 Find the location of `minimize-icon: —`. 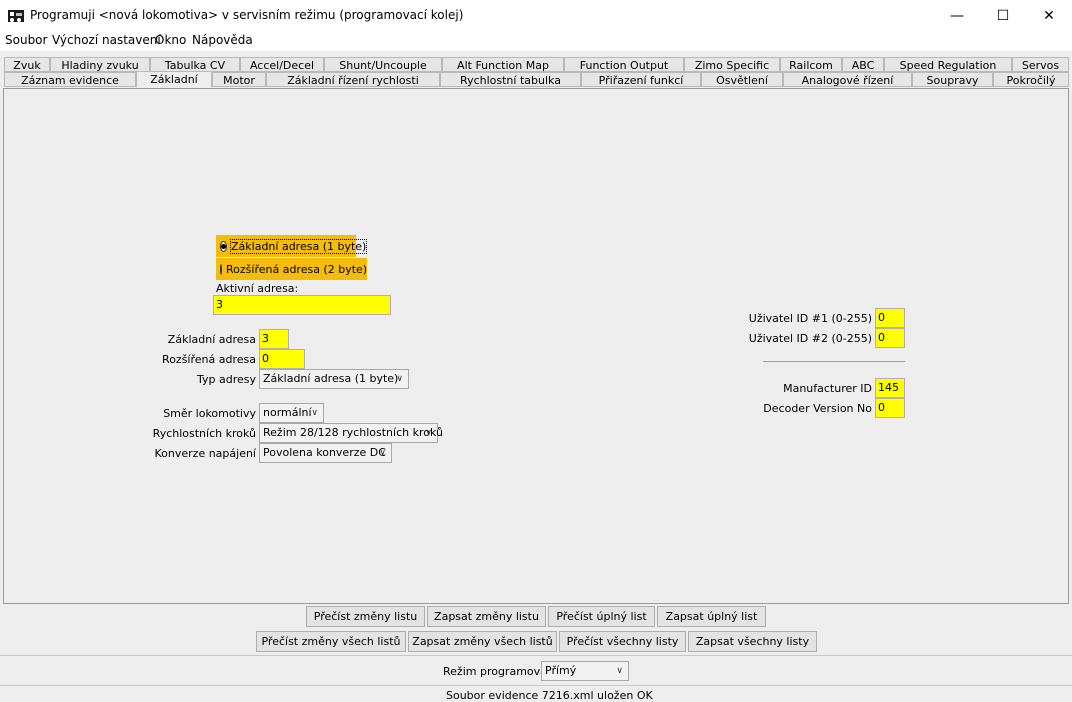

minimize-icon: — is located at coordinates (957, 15).